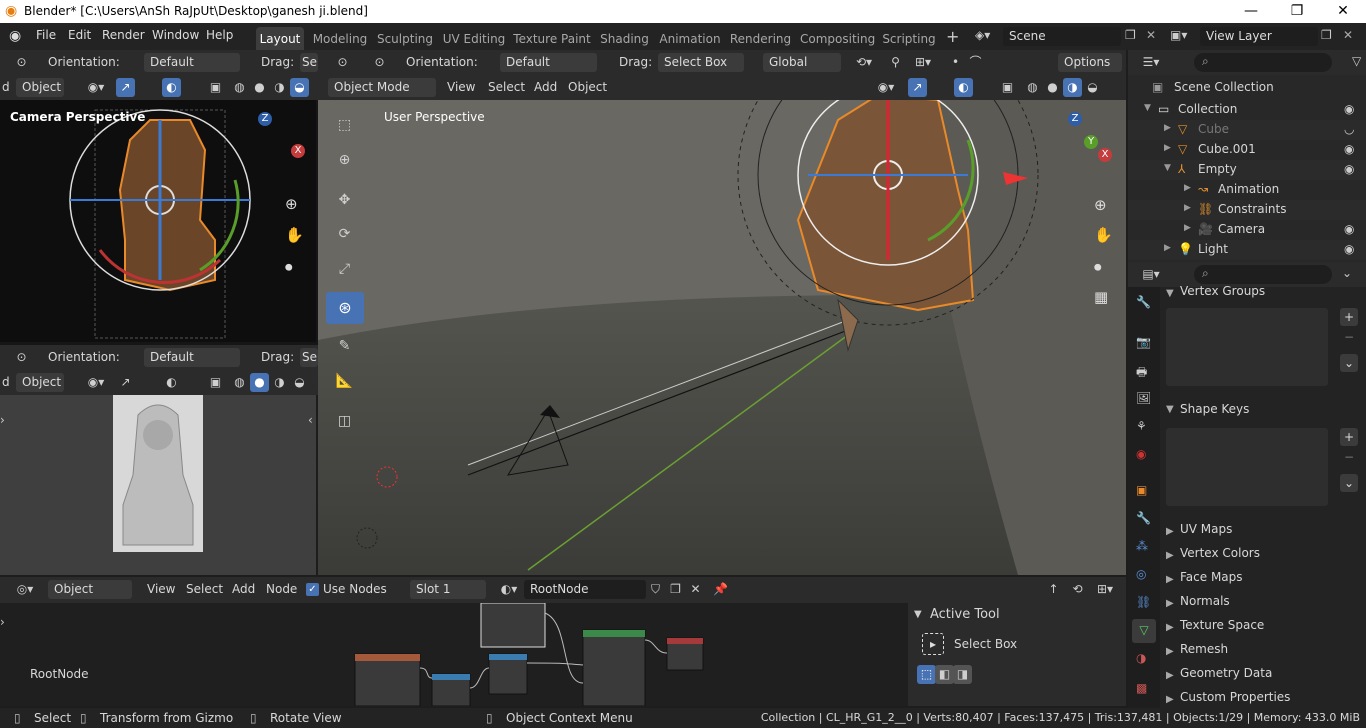 The width and height of the screenshot is (1366, 728). What do you see at coordinates (1170, 603) in the screenshot?
I see `normals-expand-icon: ▶` at bounding box center [1170, 603].